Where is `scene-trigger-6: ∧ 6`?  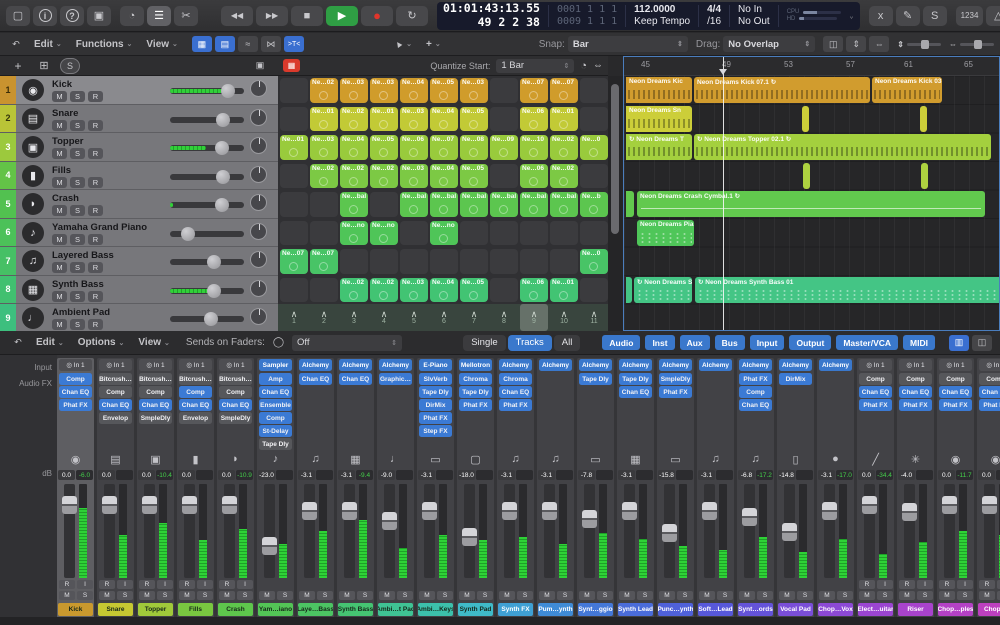
scene-trigger-6: ∧ 6 is located at coordinates (444, 317).